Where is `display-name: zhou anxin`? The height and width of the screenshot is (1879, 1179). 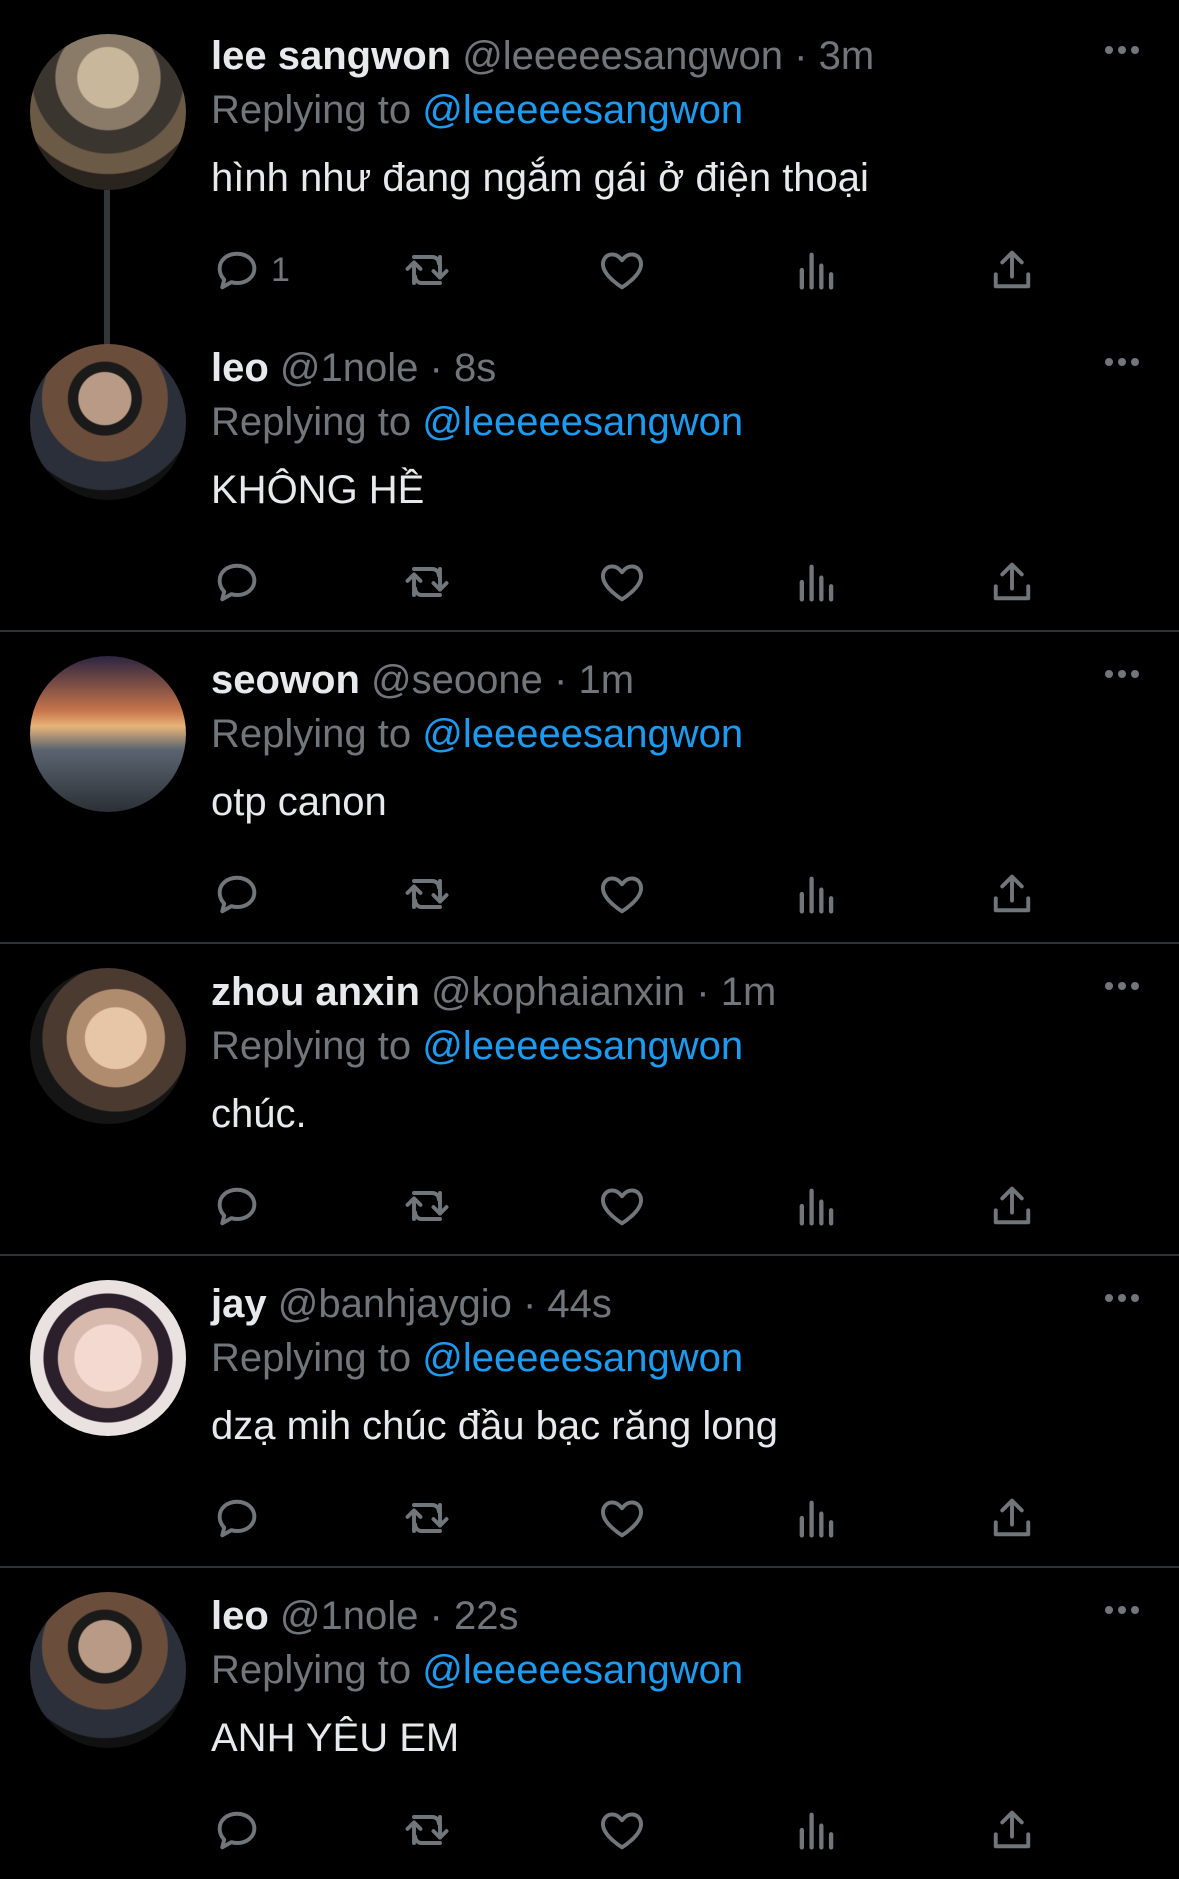 display-name: zhou anxin is located at coordinates (315, 992).